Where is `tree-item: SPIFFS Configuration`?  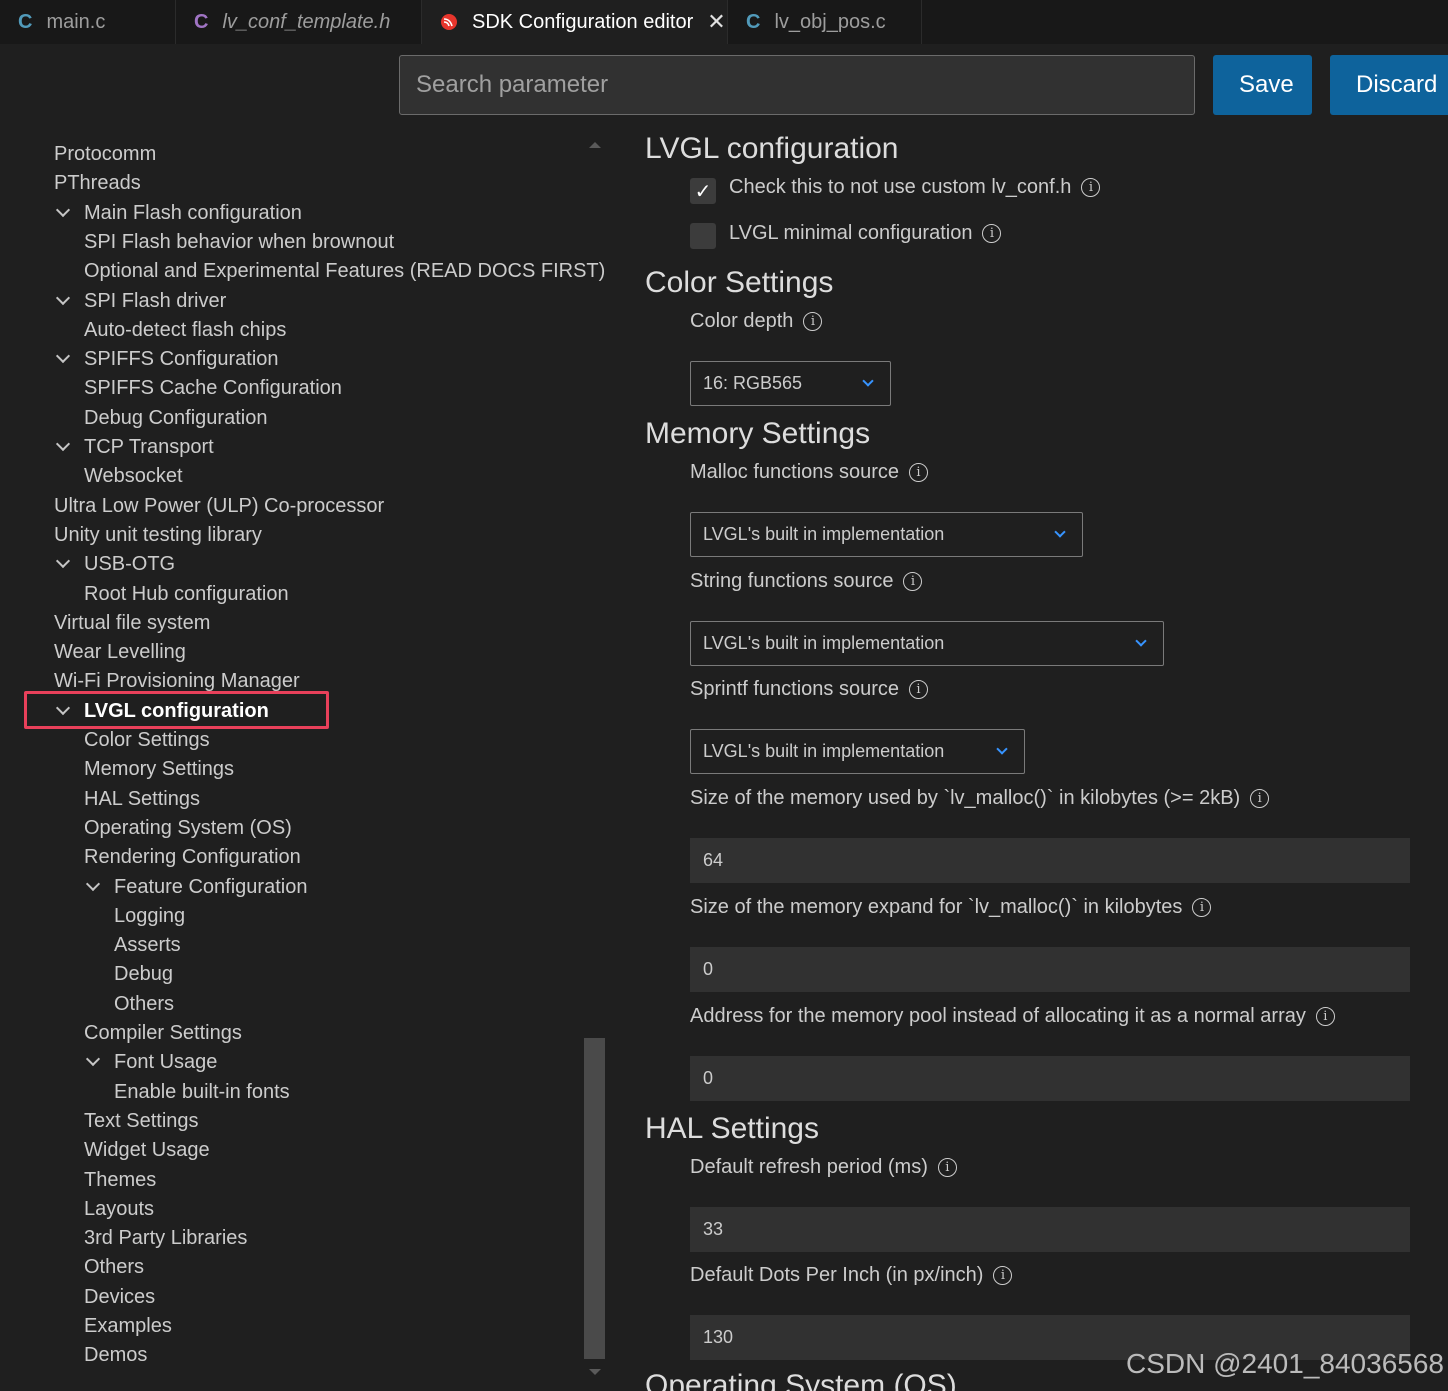
tree-item: SPIFFS Configuration is located at coordinates (181, 359).